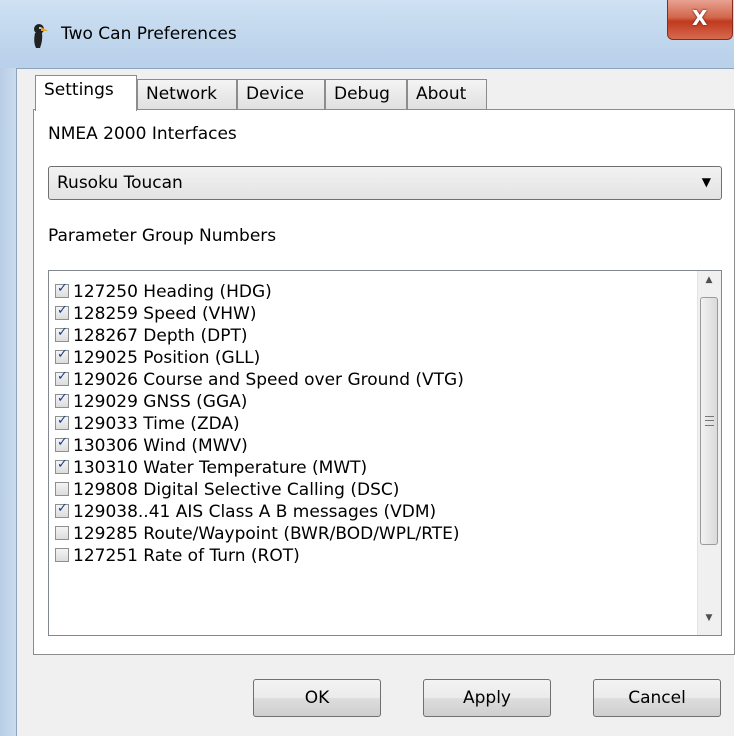 This screenshot has height=736, width=746. What do you see at coordinates (706, 182) in the screenshot?
I see `dropdown-arrow-icon: ▼` at bounding box center [706, 182].